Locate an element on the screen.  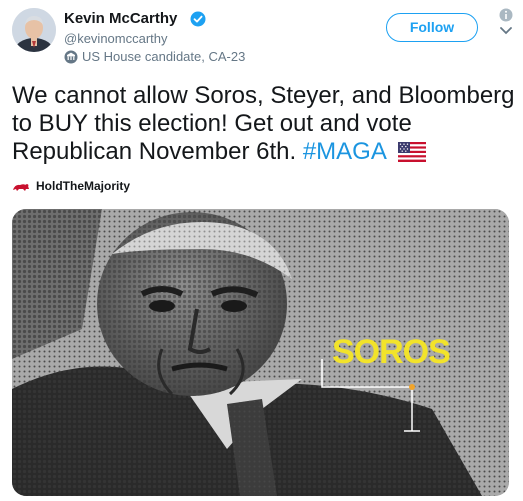
info-icon is located at coordinates (506, 15).